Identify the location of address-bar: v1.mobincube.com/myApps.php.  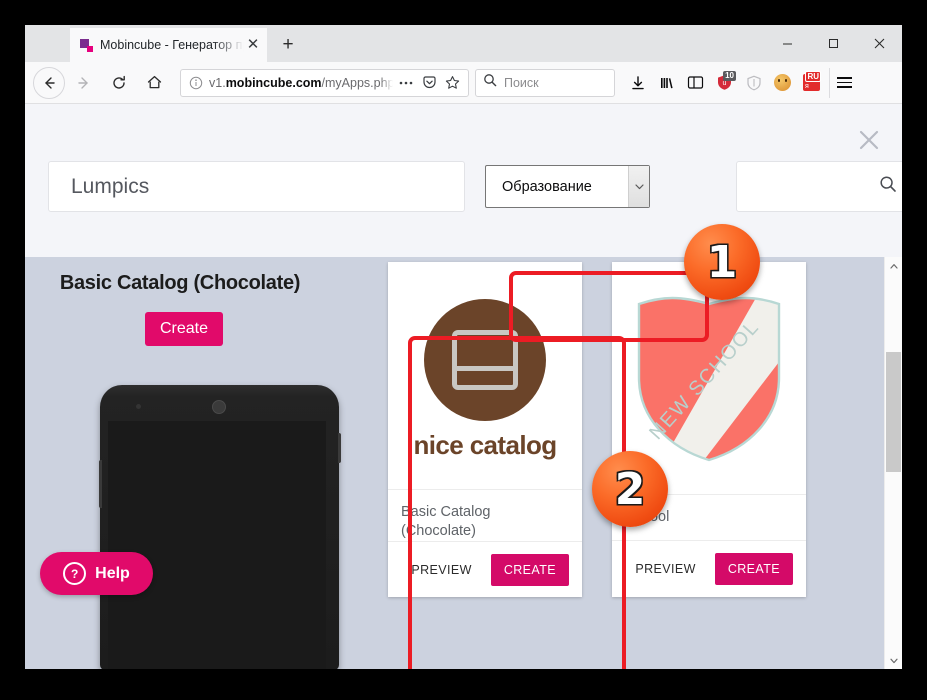
(324, 82).